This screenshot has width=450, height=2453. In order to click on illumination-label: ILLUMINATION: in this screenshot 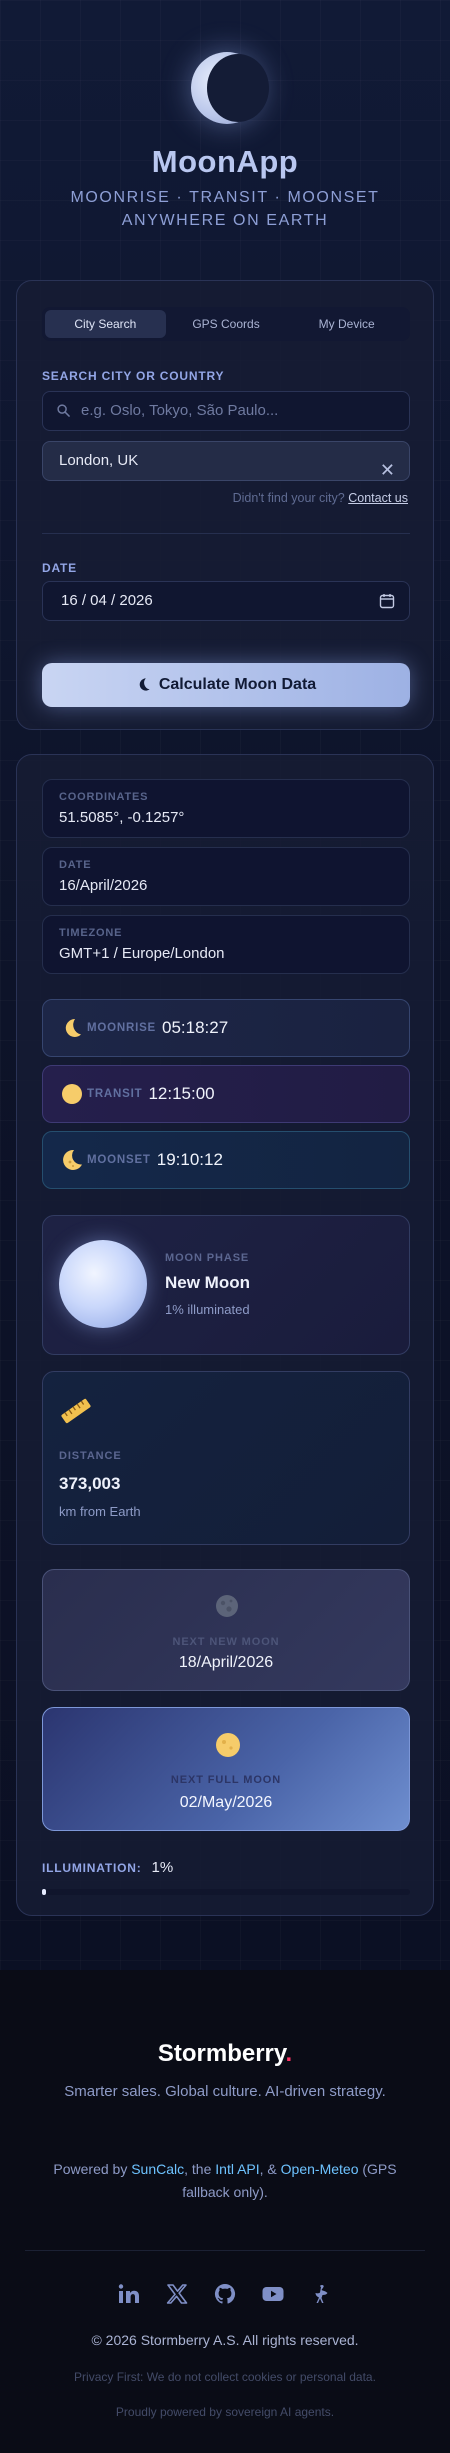, I will do `click(92, 1868)`.